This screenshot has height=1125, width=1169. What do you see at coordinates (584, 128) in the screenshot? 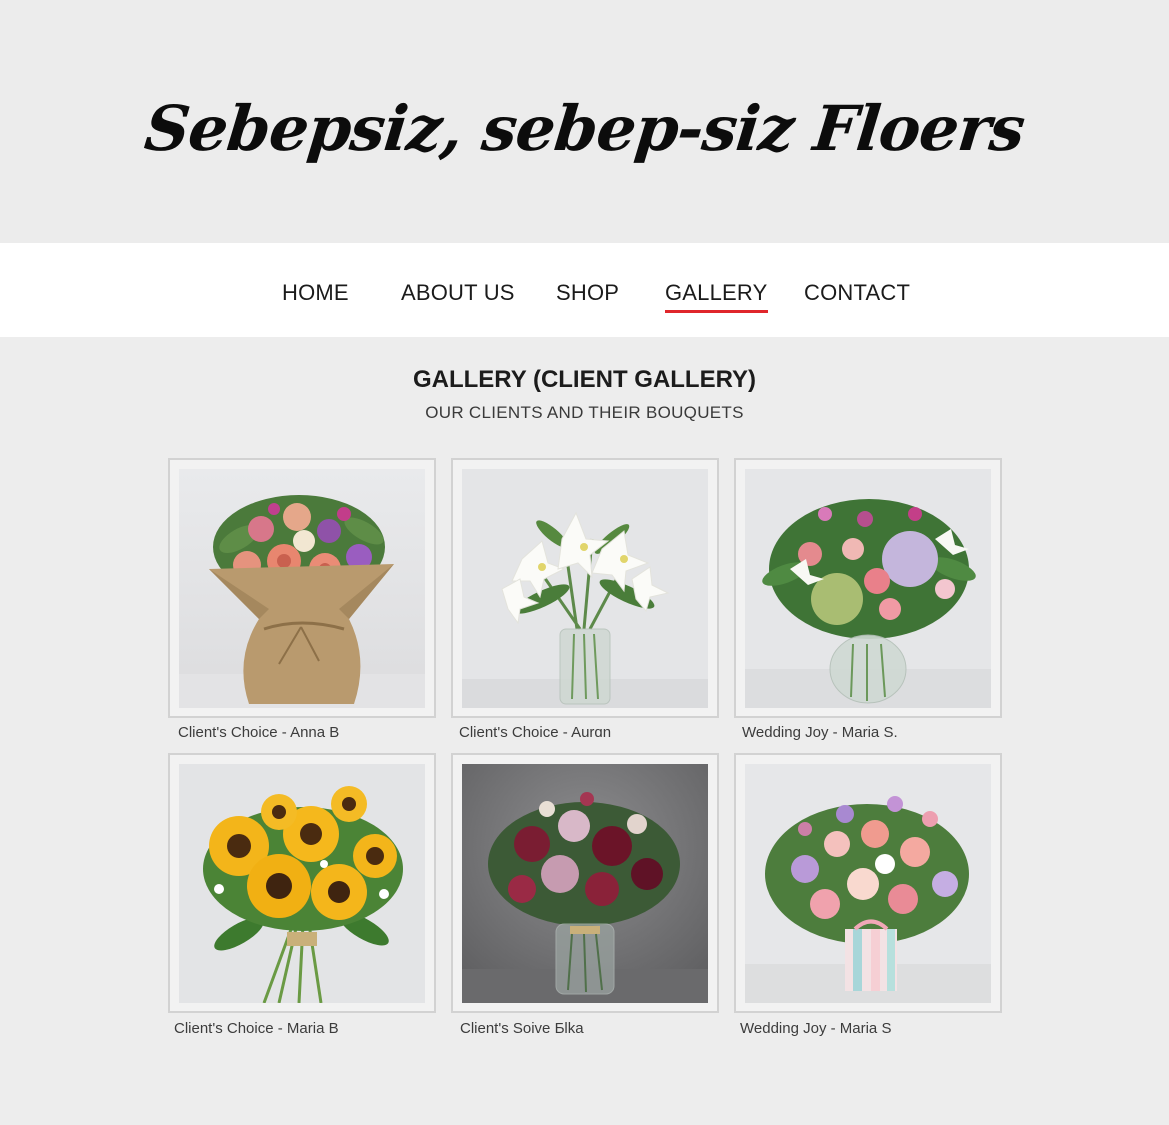
I see `site-title: Sebepsiz, sebep-siz Floers` at bounding box center [584, 128].